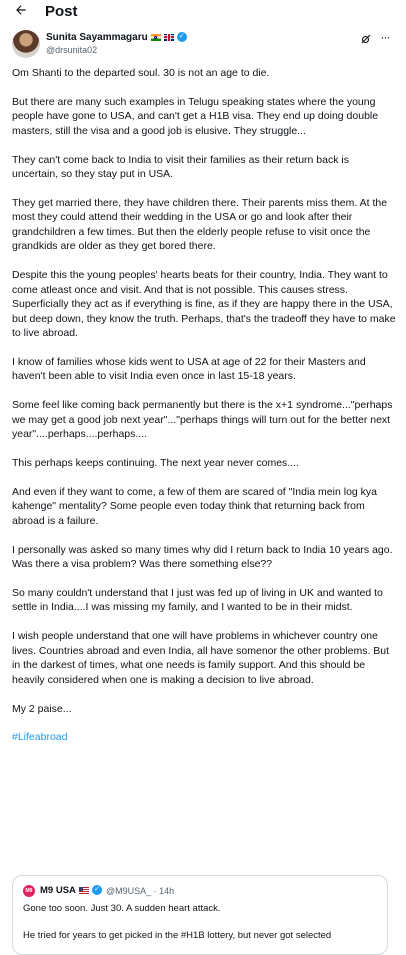 The image size is (406, 955). What do you see at coordinates (26, 44) in the screenshot?
I see `avatar` at bounding box center [26, 44].